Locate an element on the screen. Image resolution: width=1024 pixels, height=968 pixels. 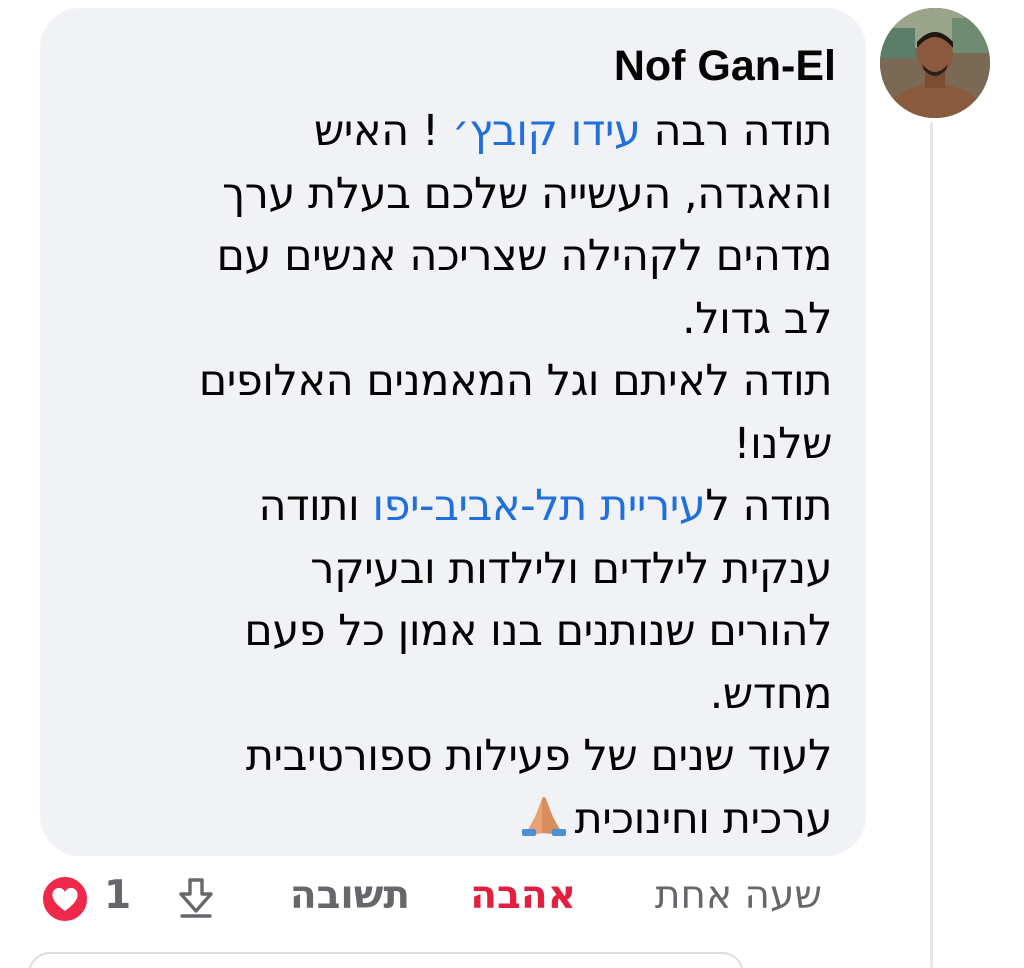
comment-line: שלנו! is located at coordinates (447, 444).